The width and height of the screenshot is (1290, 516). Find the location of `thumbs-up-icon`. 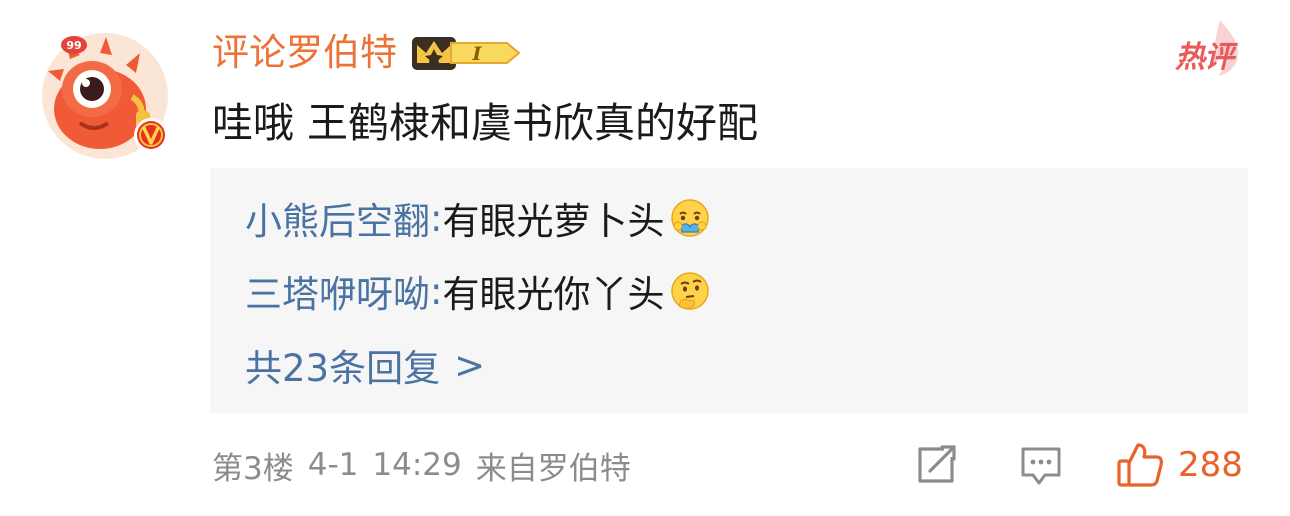

thumbs-up-icon is located at coordinates (1140, 465).